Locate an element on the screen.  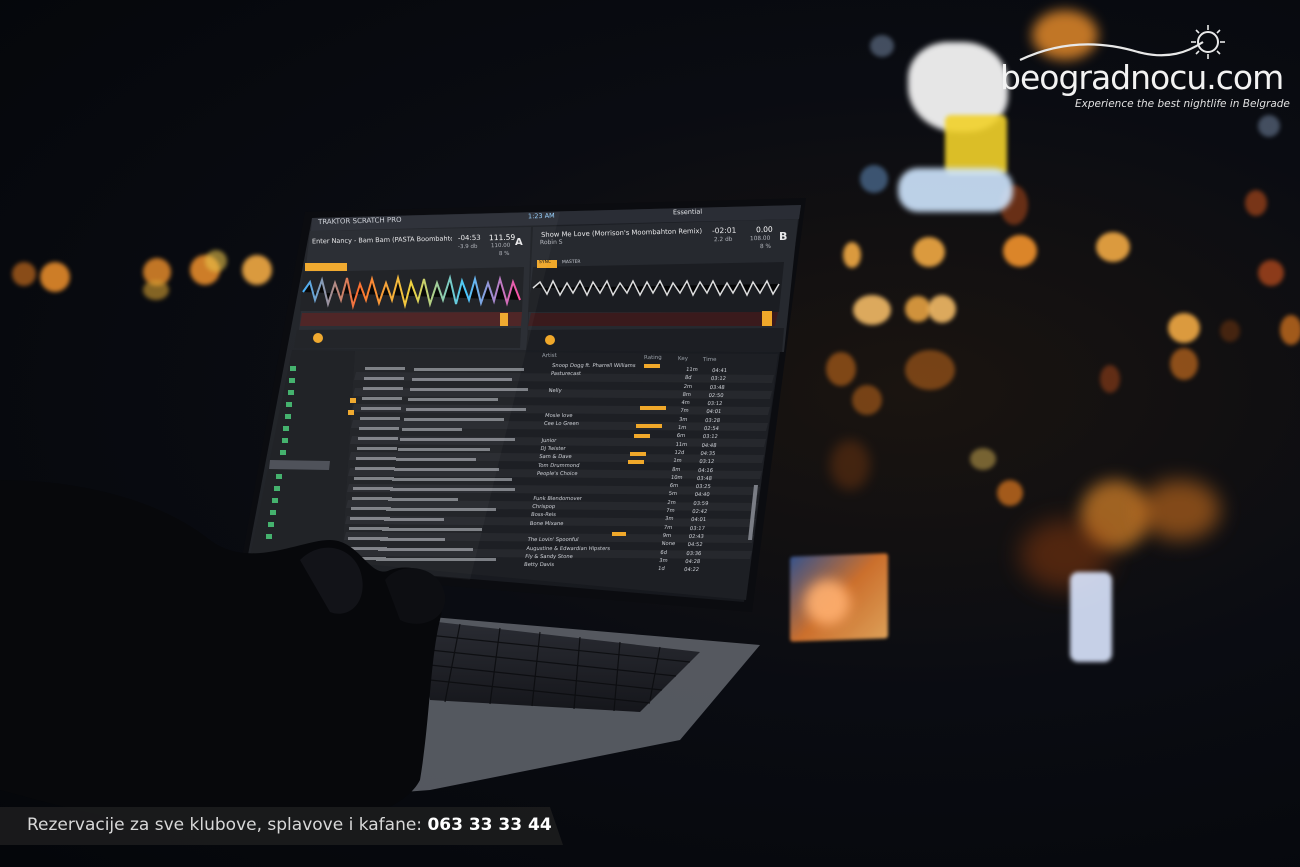
browser-time-cell: 04:52 is located at coordinates (699, 545).